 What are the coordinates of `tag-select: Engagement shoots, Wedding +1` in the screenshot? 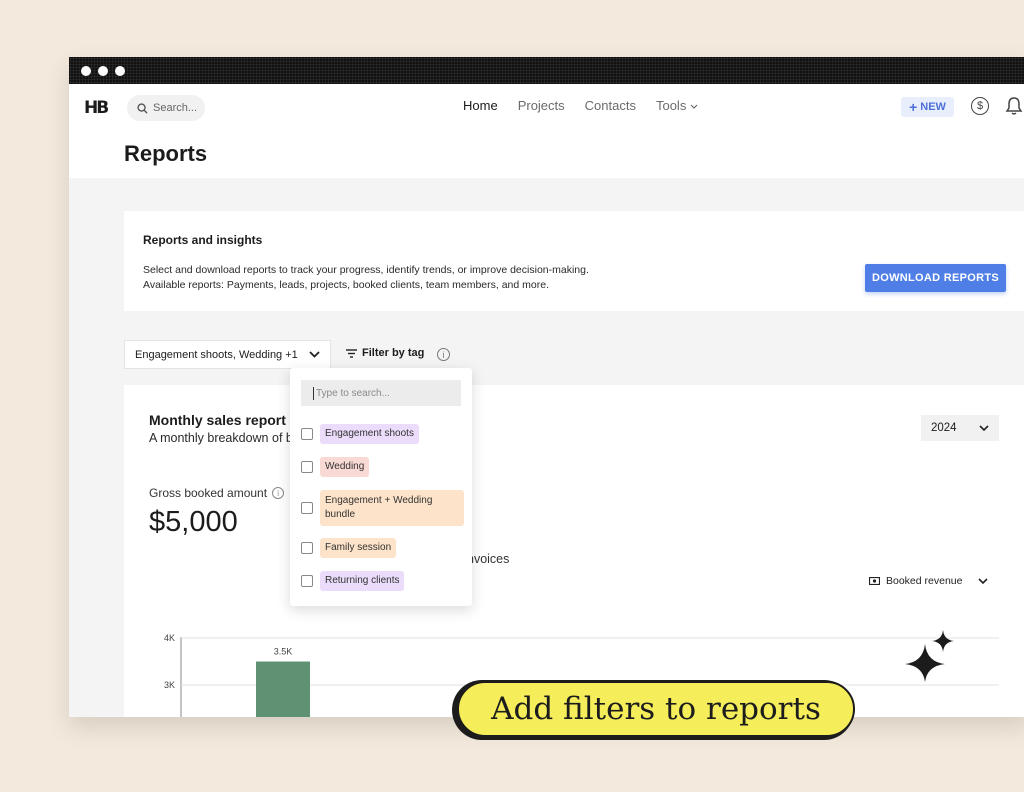 It's located at (227, 354).